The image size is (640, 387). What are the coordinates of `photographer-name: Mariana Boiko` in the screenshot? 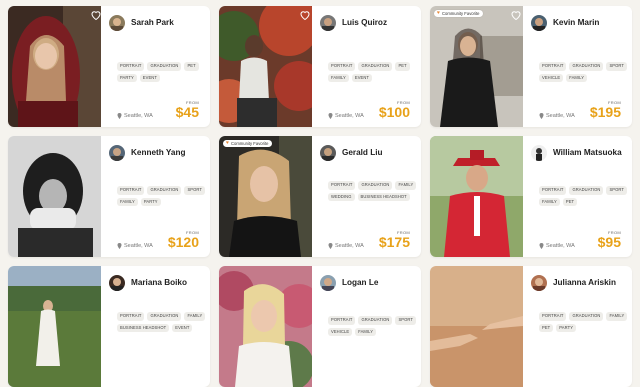 It's located at (159, 282).